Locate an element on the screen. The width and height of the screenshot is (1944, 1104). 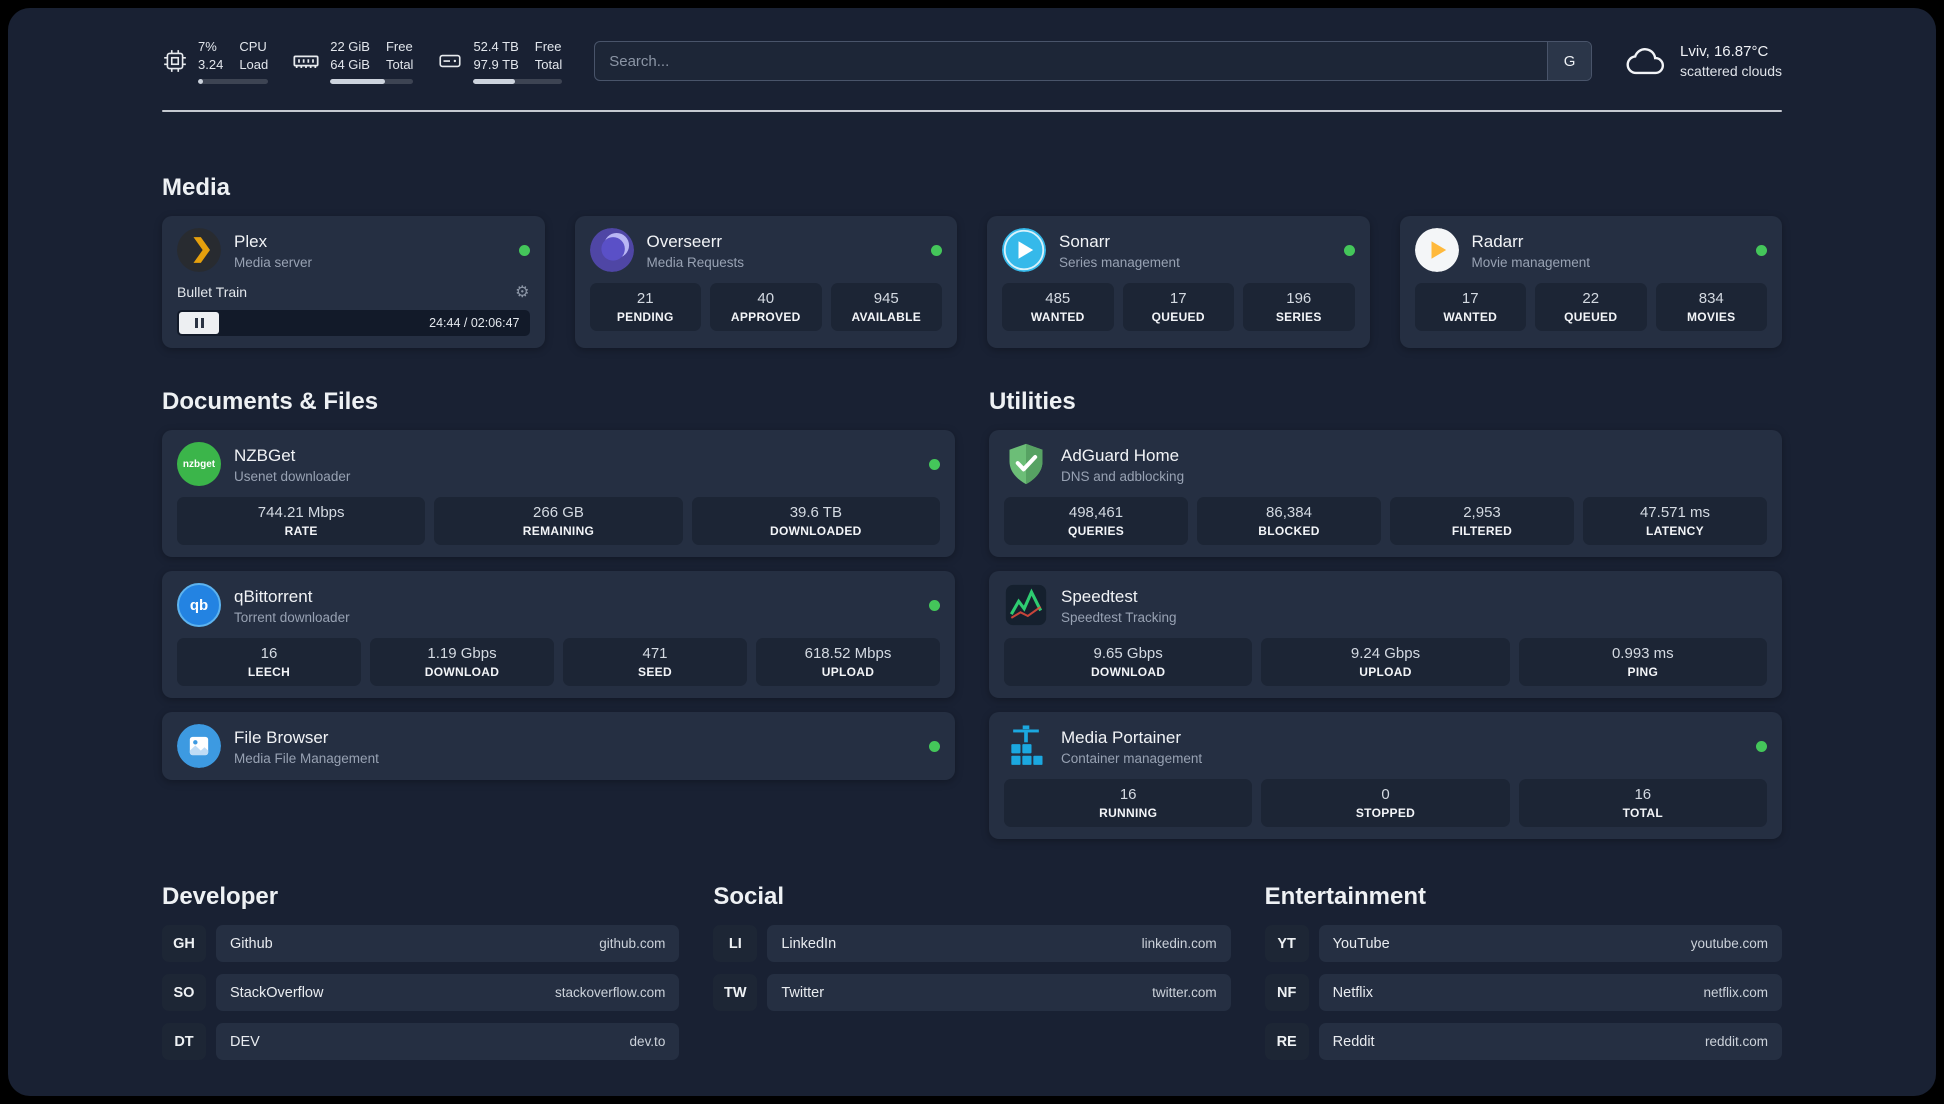
bookmark-netflix: NF Netflix netflix.com is located at coordinates (1523, 993).